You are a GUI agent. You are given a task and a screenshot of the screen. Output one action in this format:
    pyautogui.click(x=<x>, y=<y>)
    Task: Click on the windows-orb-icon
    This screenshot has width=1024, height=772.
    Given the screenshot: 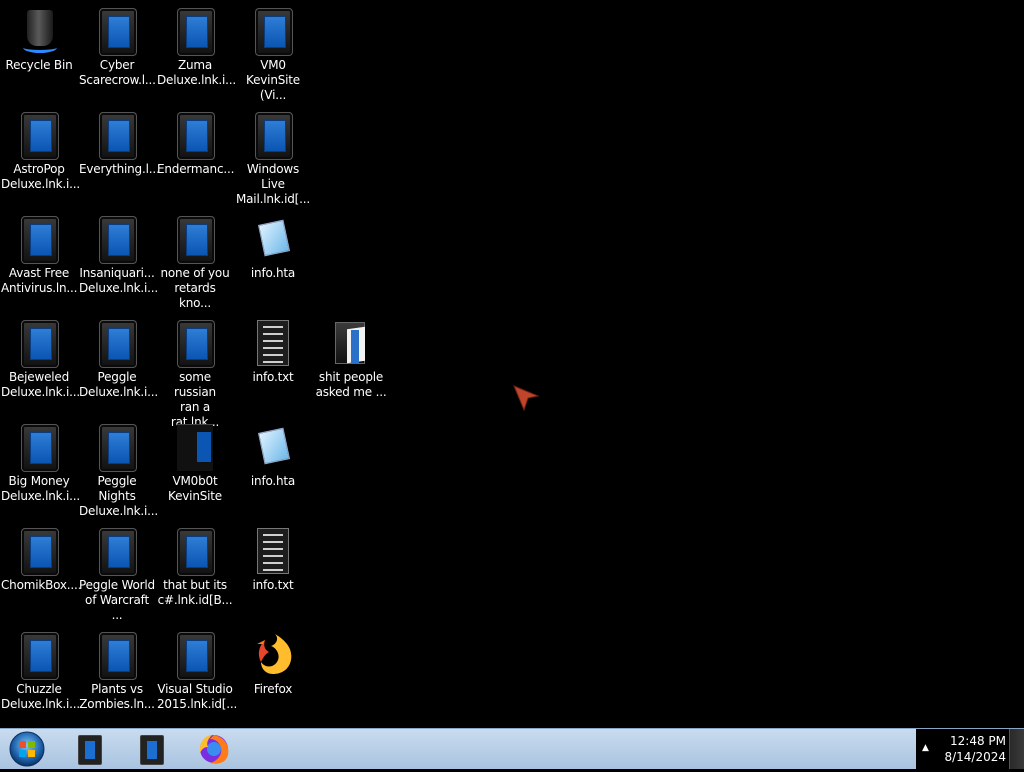 What is the action you would take?
    pyautogui.click(x=27, y=749)
    